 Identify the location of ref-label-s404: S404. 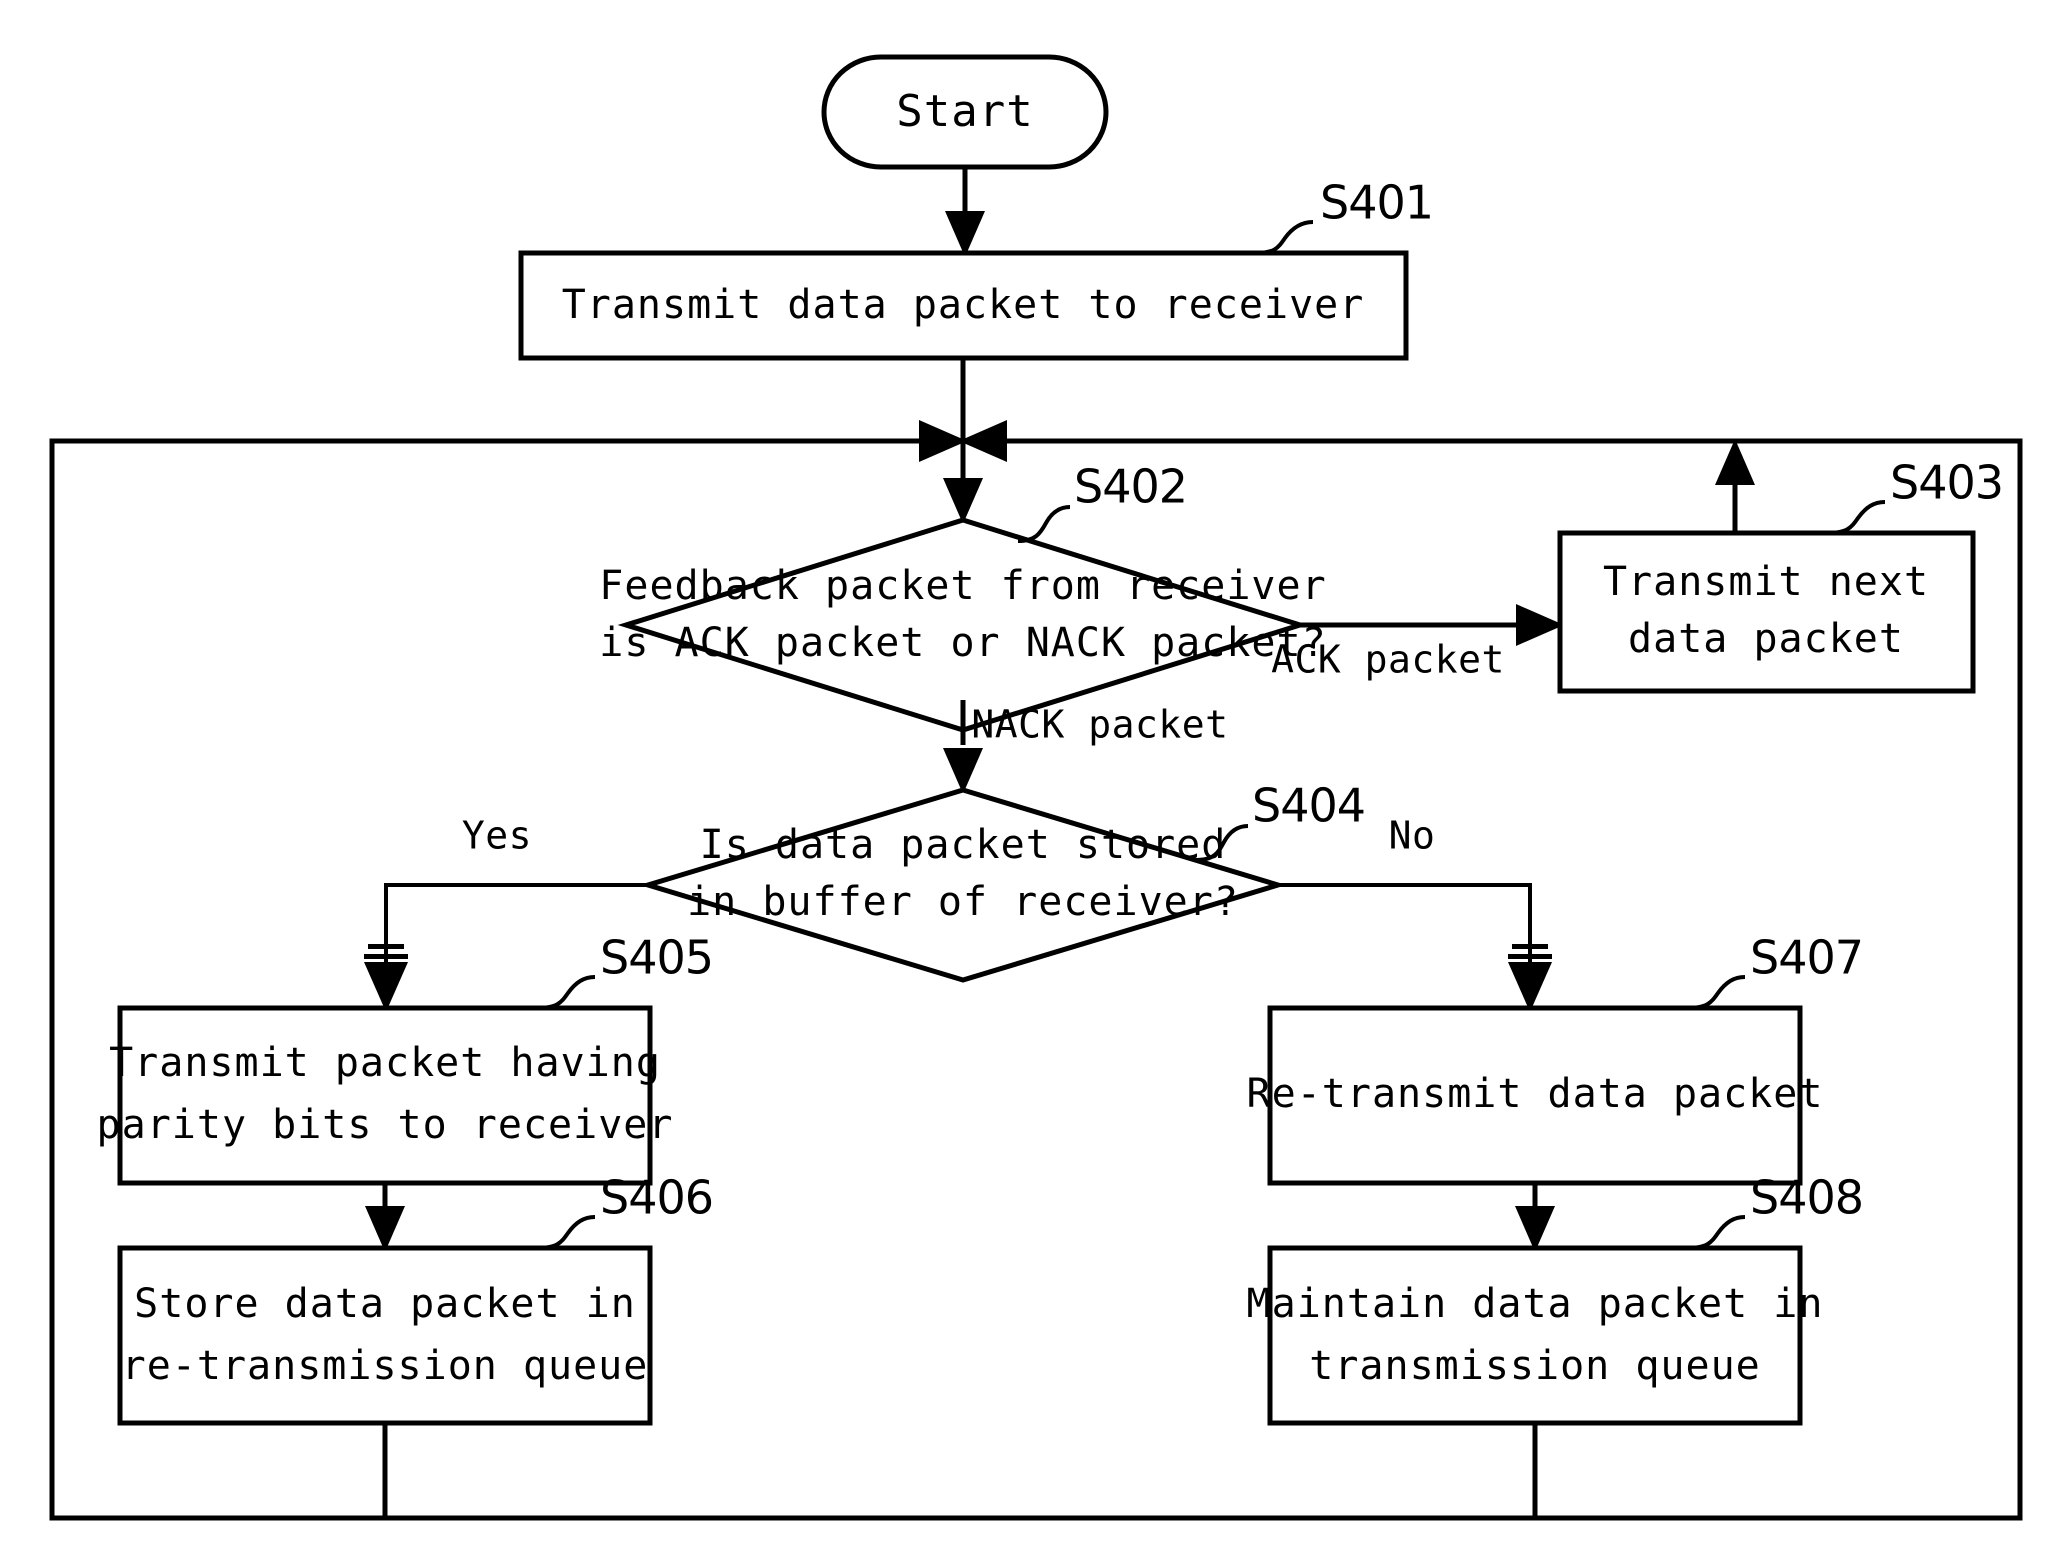
(1308, 806).